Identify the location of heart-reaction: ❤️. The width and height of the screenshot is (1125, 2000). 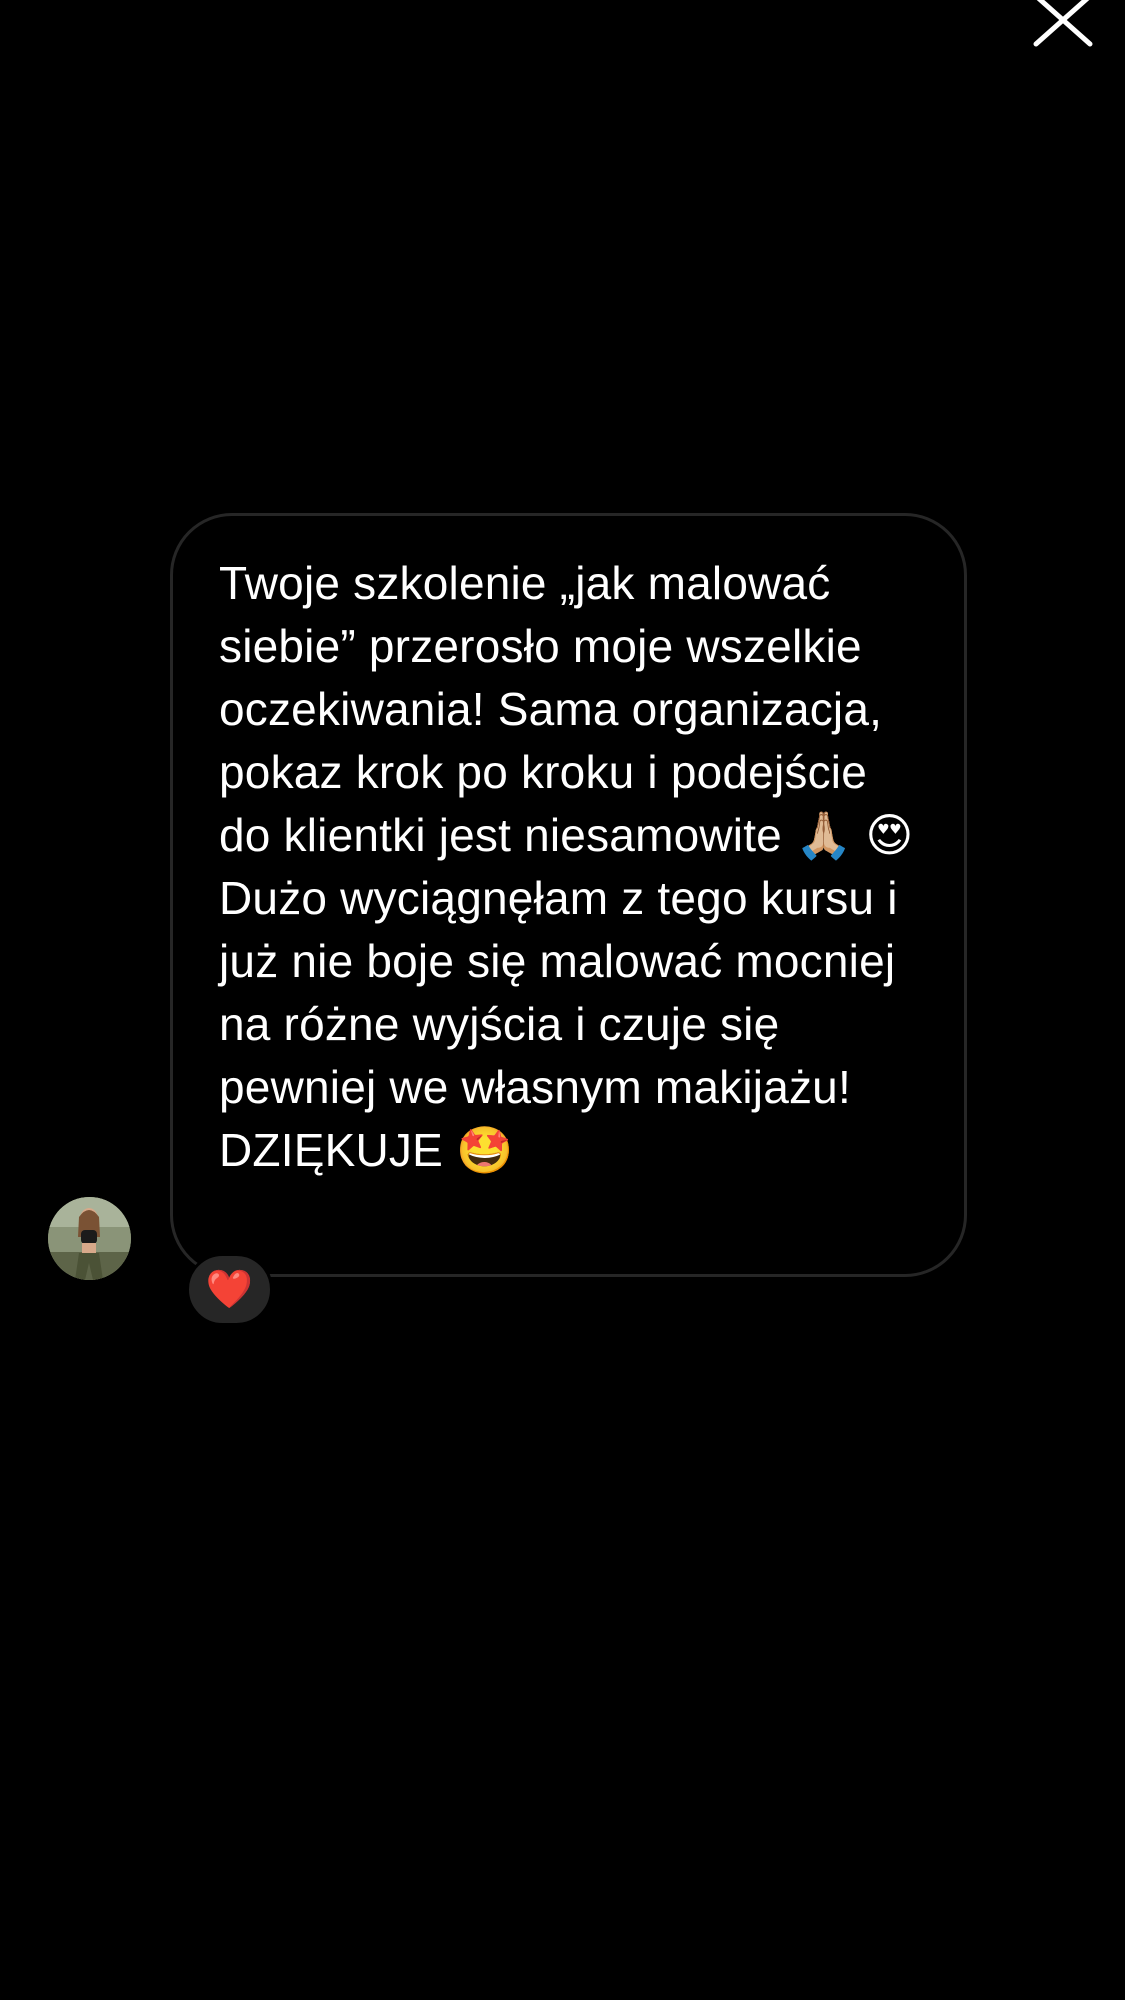
(229, 1289).